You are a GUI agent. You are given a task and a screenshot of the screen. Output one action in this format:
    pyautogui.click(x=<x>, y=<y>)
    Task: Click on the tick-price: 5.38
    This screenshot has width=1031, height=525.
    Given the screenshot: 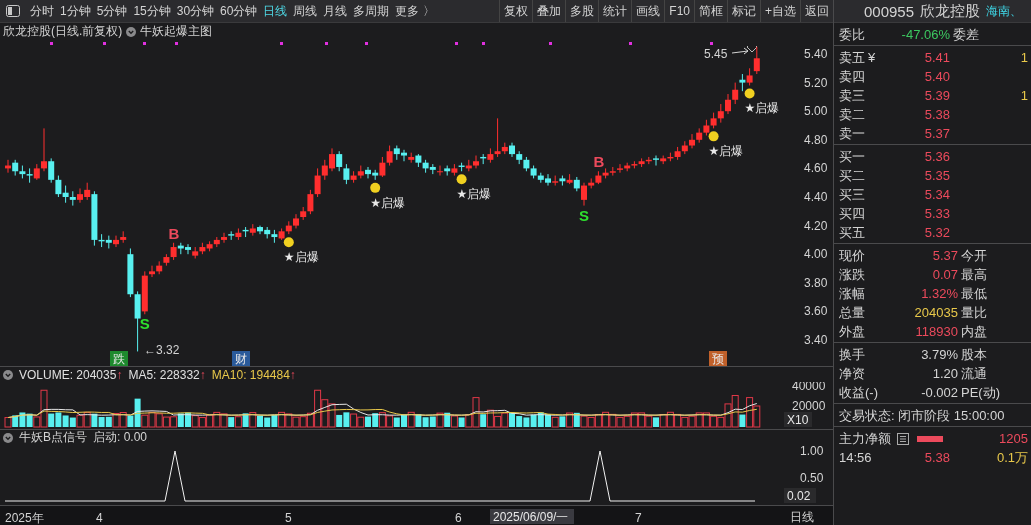 What is the action you would take?
    pyautogui.click(x=937, y=457)
    